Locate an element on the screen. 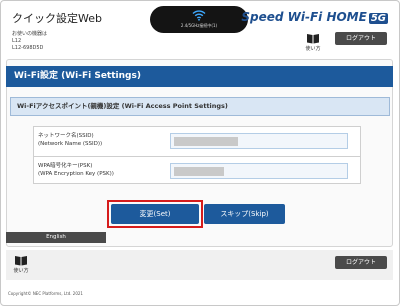 The height and width of the screenshot is (306, 400). psk-value-redacted is located at coordinates (199, 171).